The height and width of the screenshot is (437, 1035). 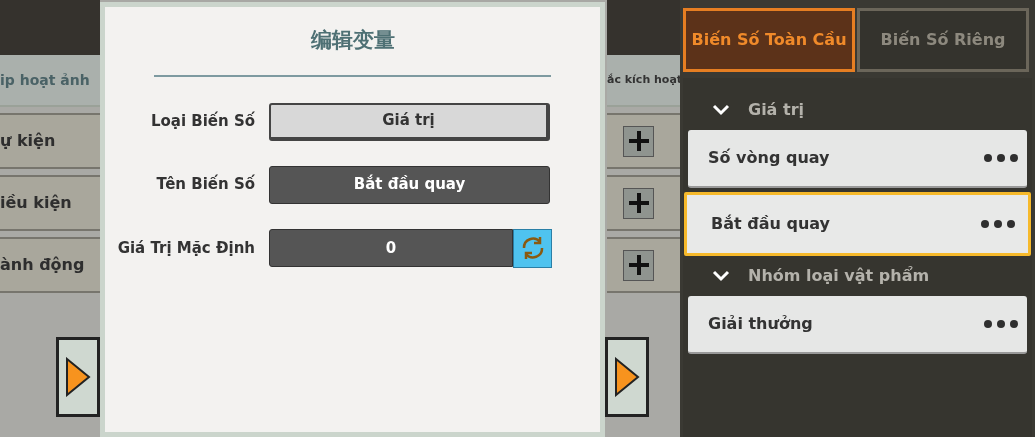 What do you see at coordinates (857, 224) in the screenshot?
I see `variable-item: Bắt đầu quay` at bounding box center [857, 224].